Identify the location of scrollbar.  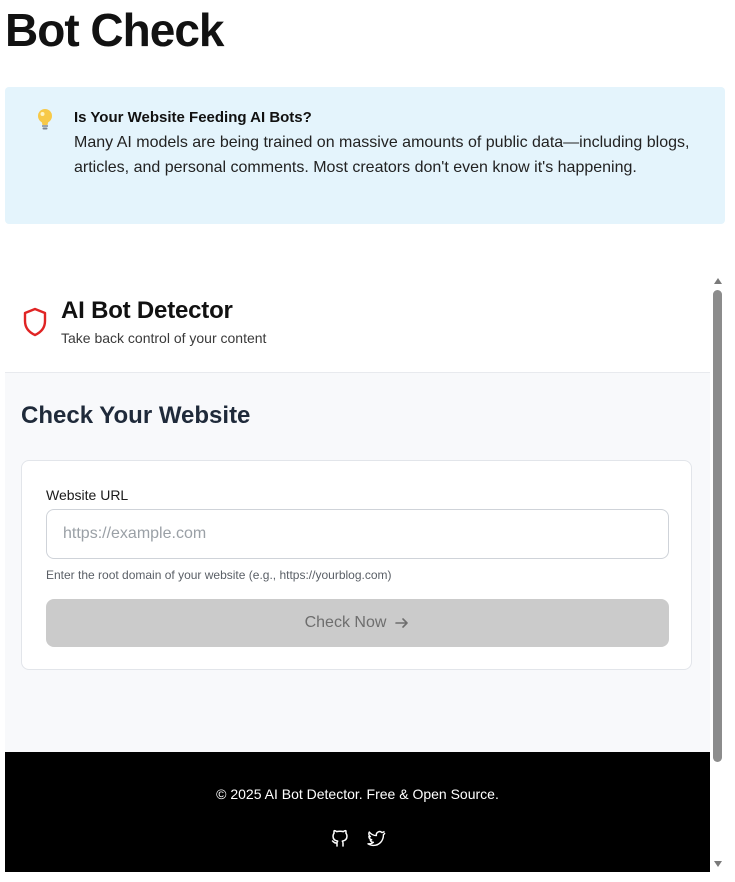
(718, 573).